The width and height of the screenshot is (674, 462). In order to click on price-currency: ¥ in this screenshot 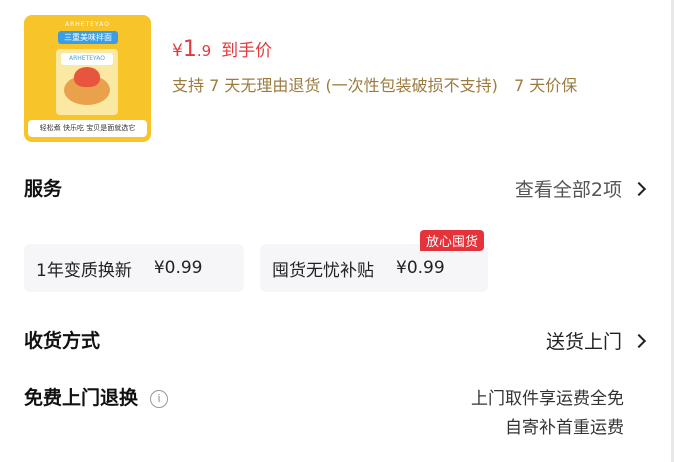, I will do `click(177, 51)`.